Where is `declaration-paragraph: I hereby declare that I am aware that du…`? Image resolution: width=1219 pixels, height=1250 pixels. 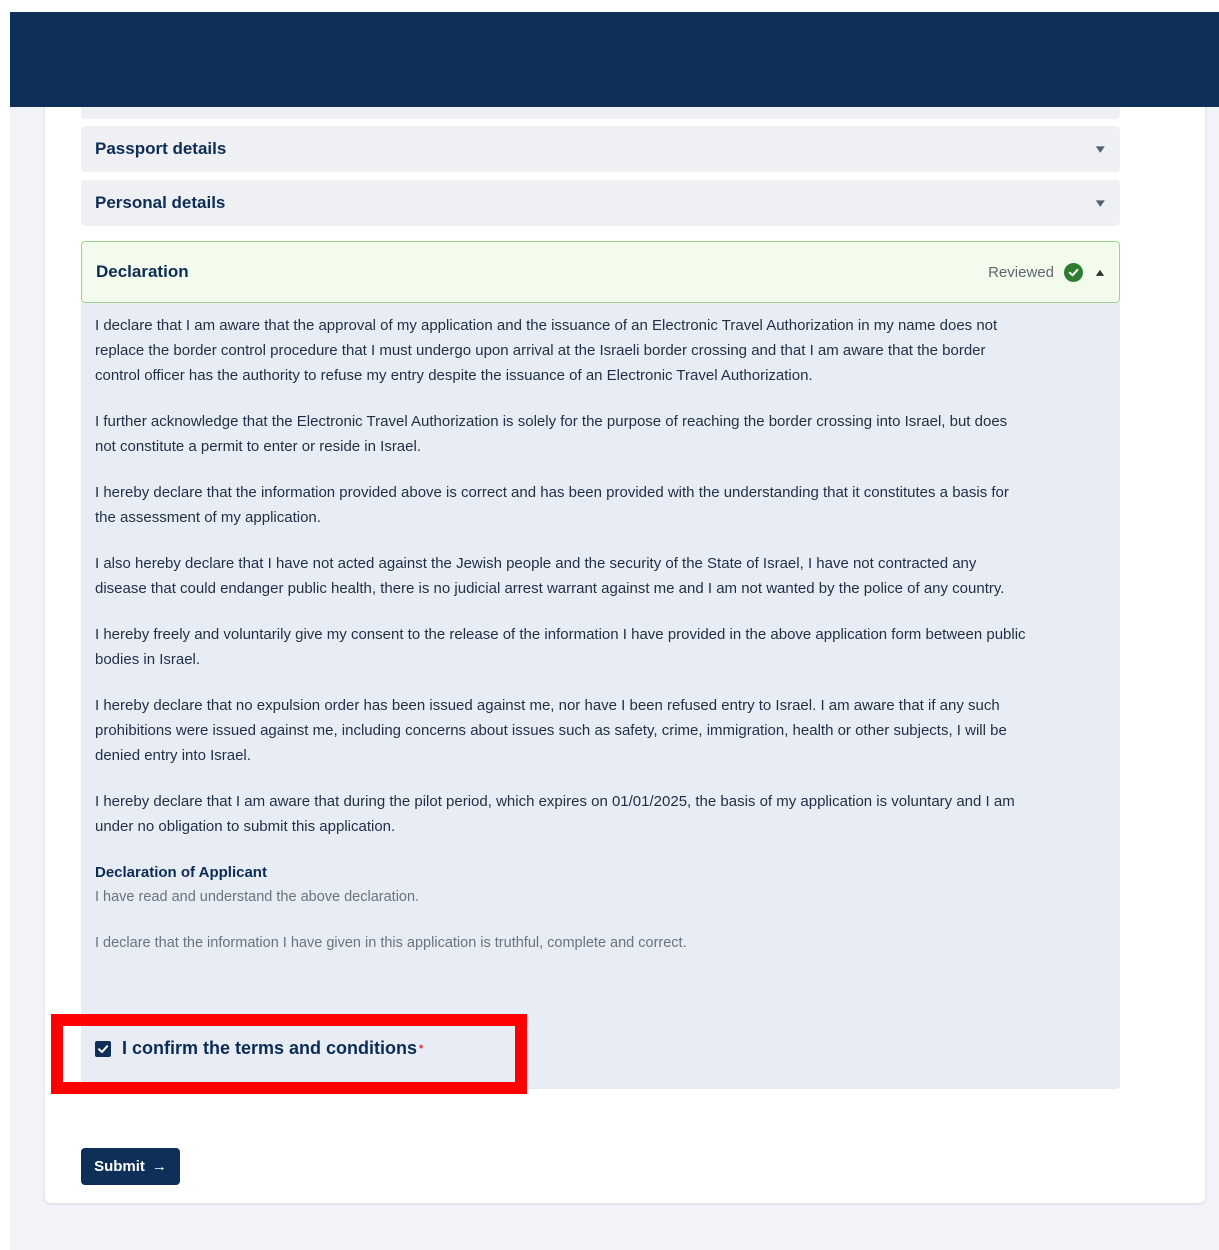
declaration-paragraph: I hereby declare that I am aware that du… is located at coordinates (555, 814).